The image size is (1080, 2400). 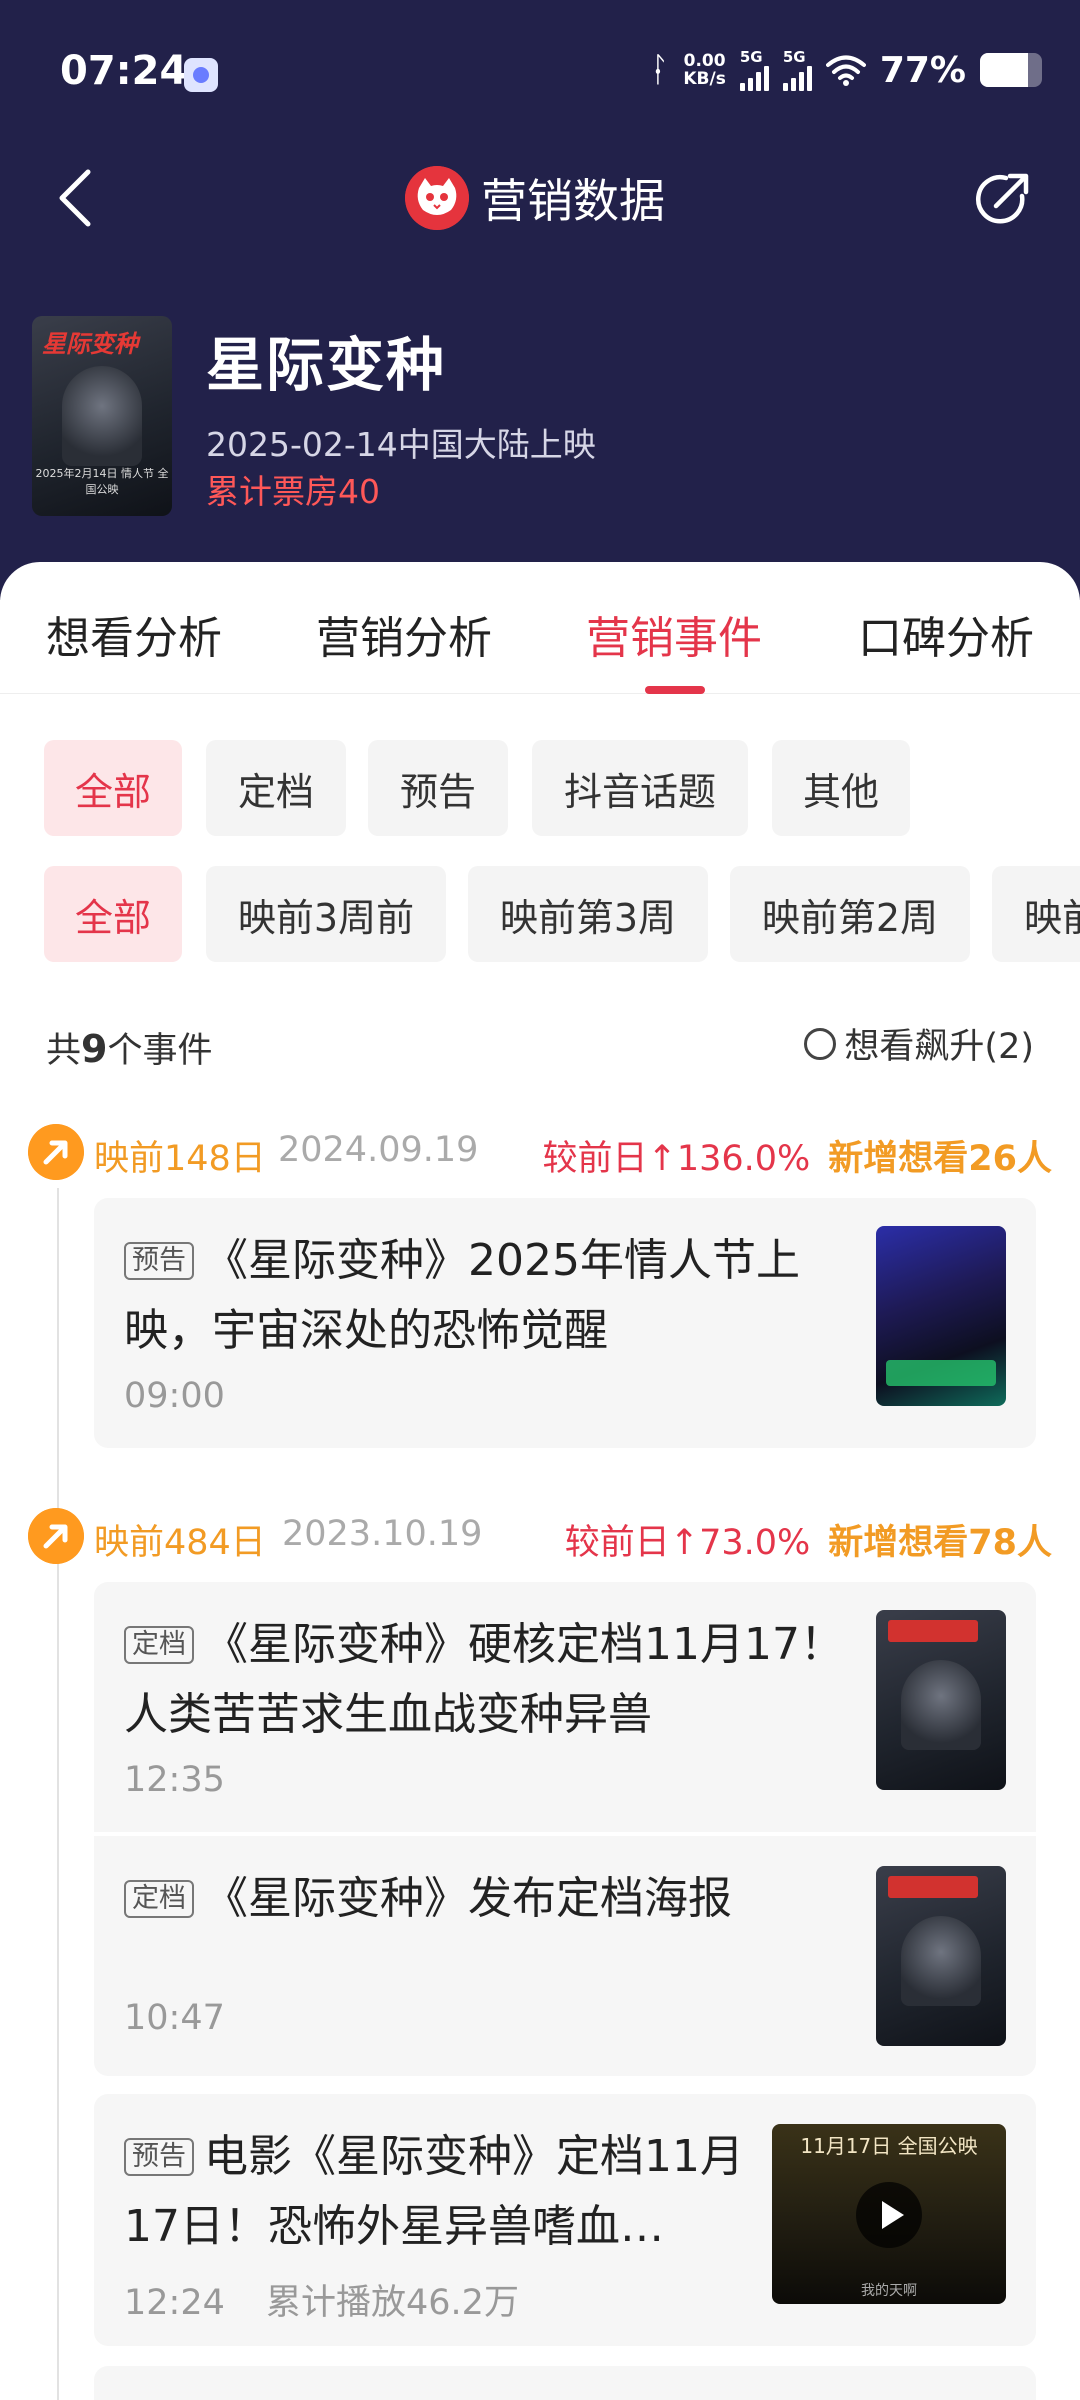 I want to click on back-icon, so click(x=76, y=198).